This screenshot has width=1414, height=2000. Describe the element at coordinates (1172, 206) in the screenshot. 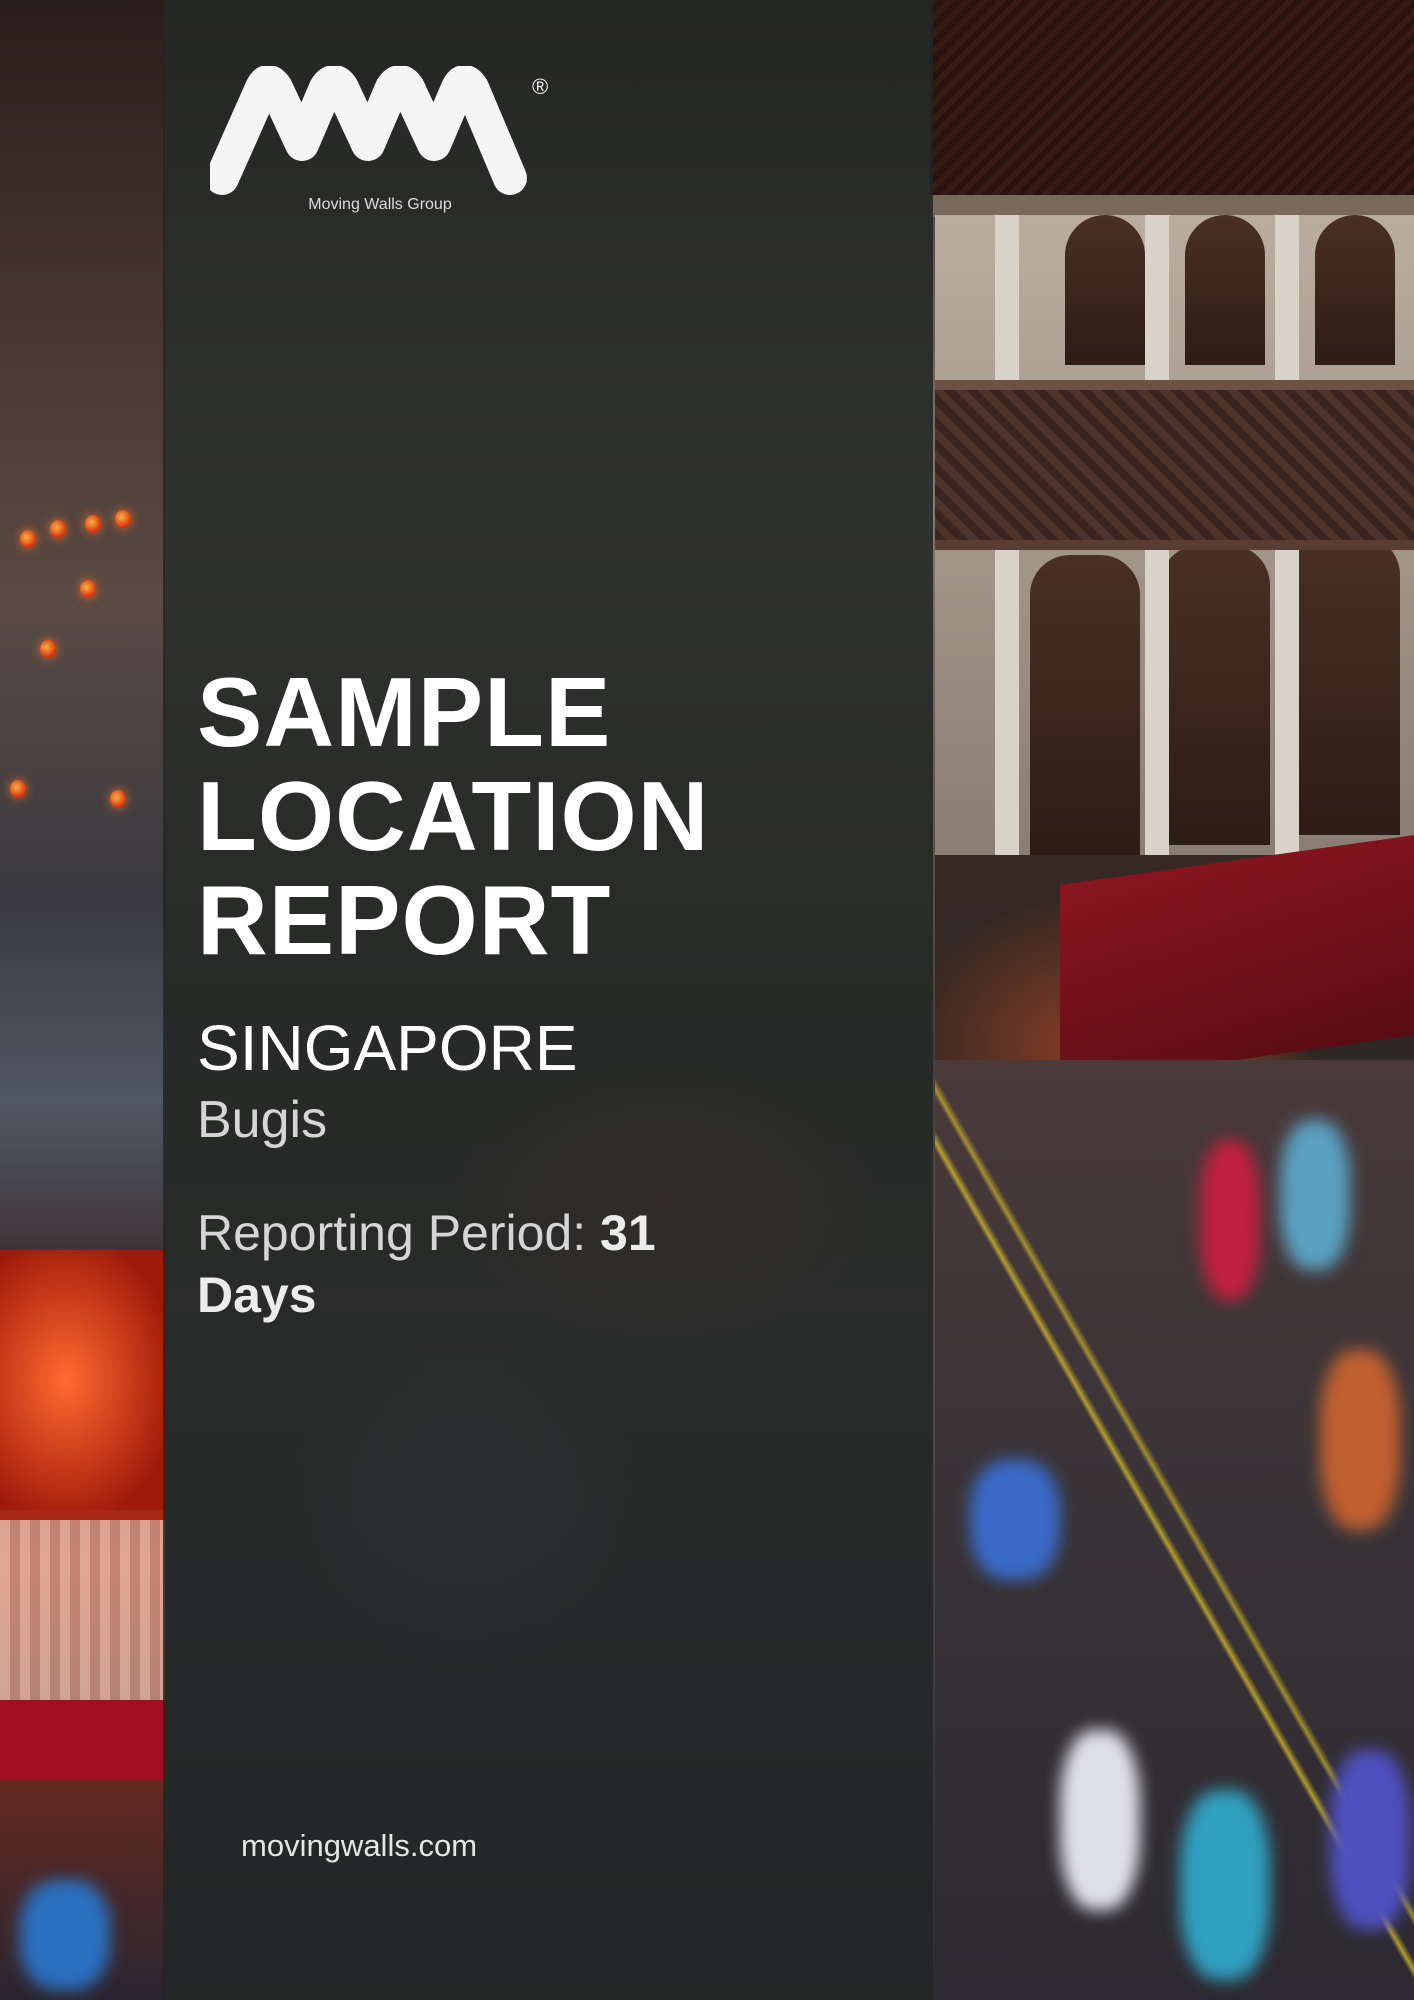

I see `photo-roof-edge` at that location.